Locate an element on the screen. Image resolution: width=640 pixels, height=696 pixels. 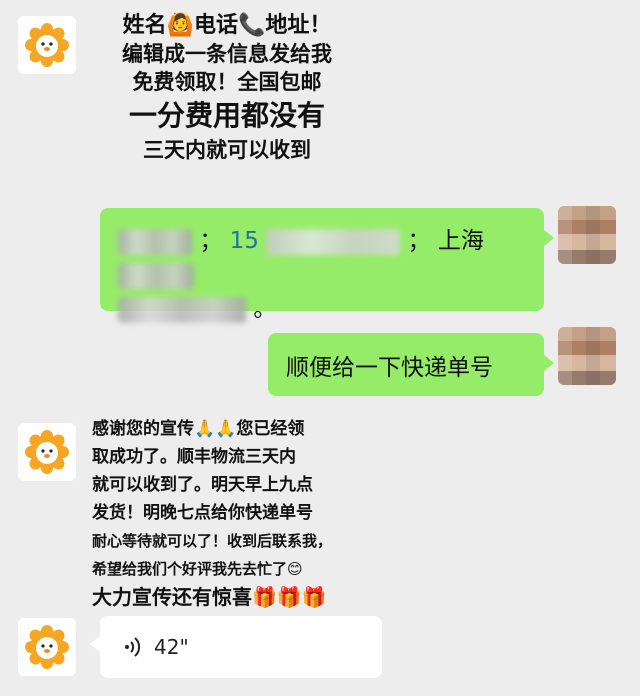
promo-line-4: 一分费用都没有 is located at coordinates (226, 115).